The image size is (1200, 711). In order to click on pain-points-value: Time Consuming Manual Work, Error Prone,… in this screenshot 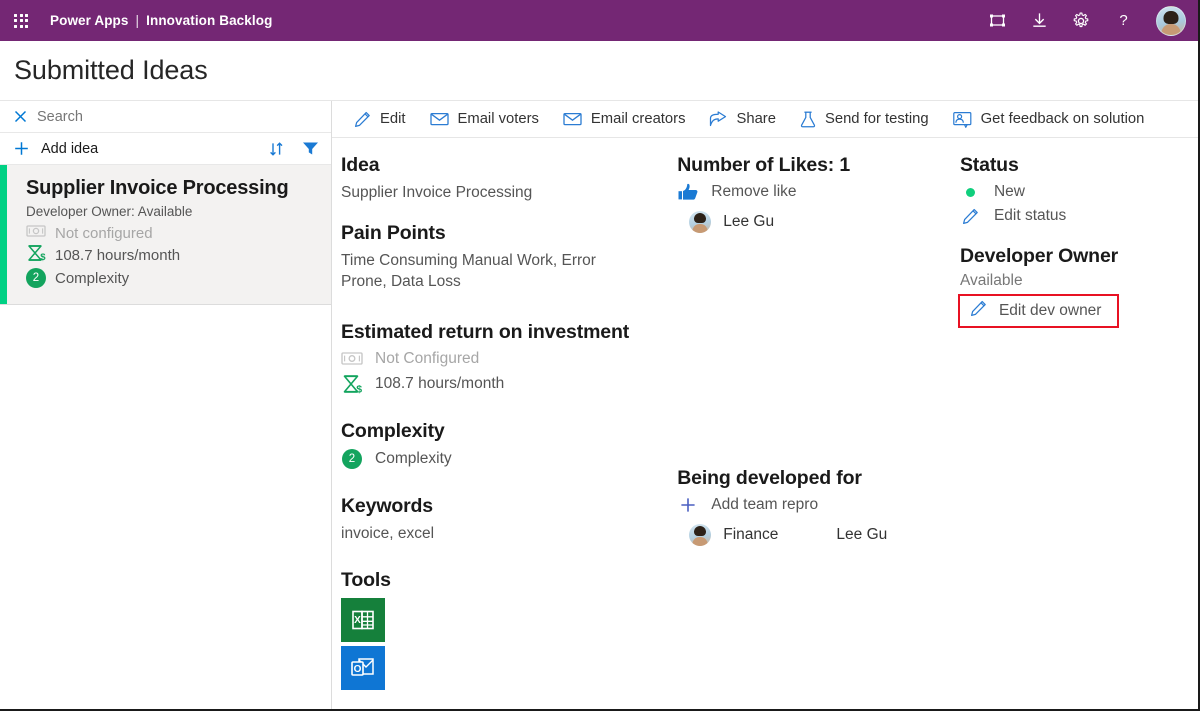, I will do `click(468, 270)`.